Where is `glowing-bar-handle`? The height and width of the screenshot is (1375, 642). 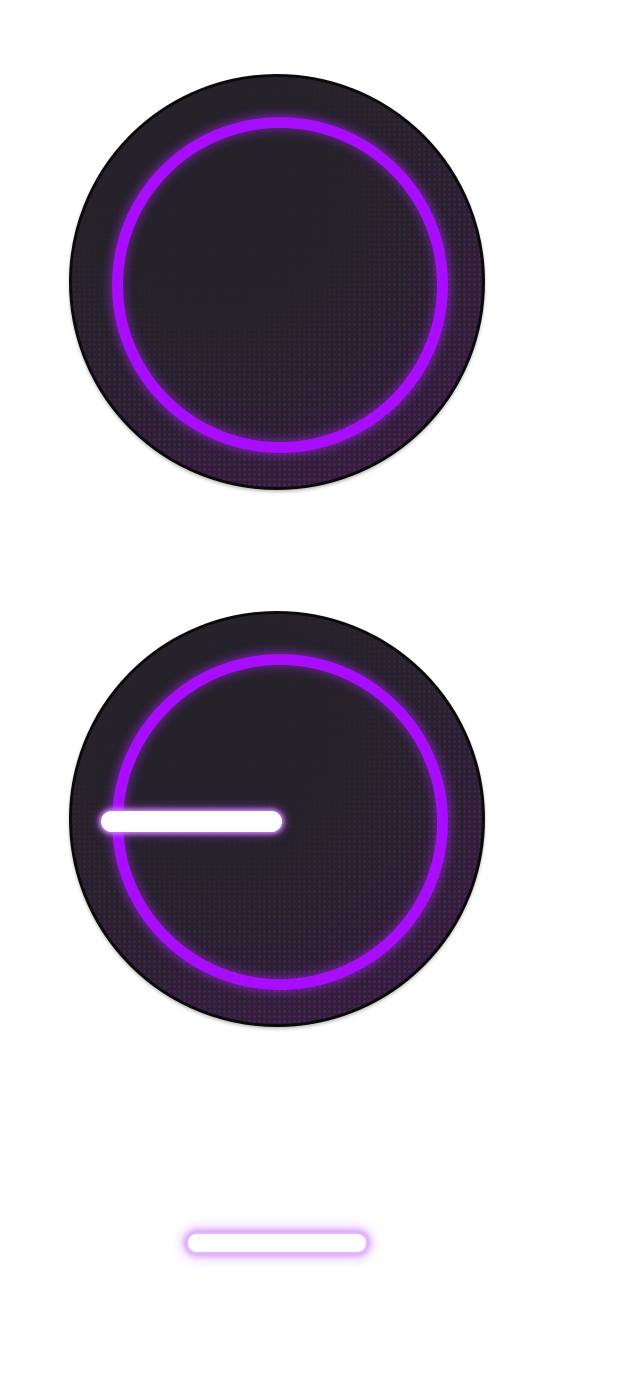
glowing-bar-handle is located at coordinates (277, 1243).